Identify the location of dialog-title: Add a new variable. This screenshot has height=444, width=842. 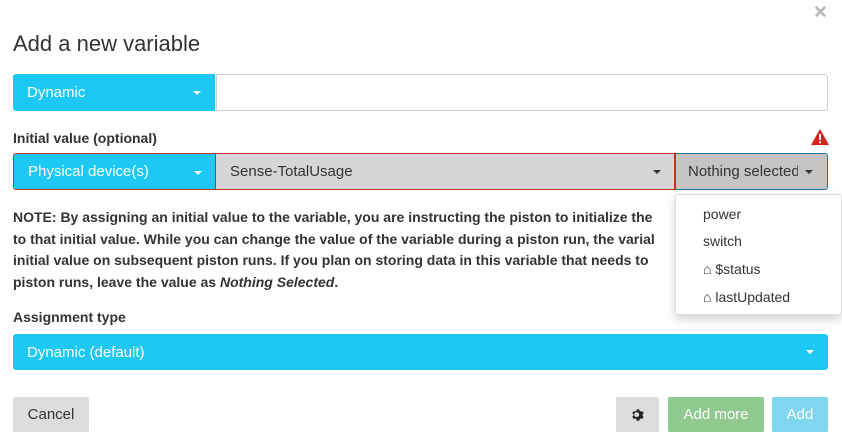
(107, 43).